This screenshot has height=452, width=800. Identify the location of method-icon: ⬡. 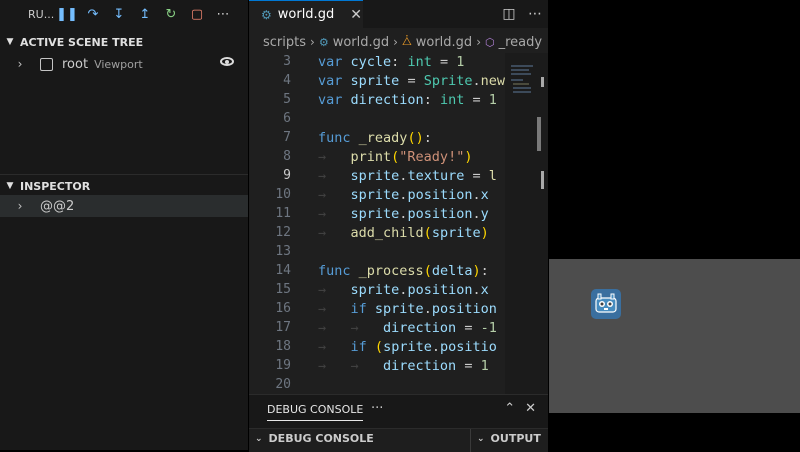
(490, 42).